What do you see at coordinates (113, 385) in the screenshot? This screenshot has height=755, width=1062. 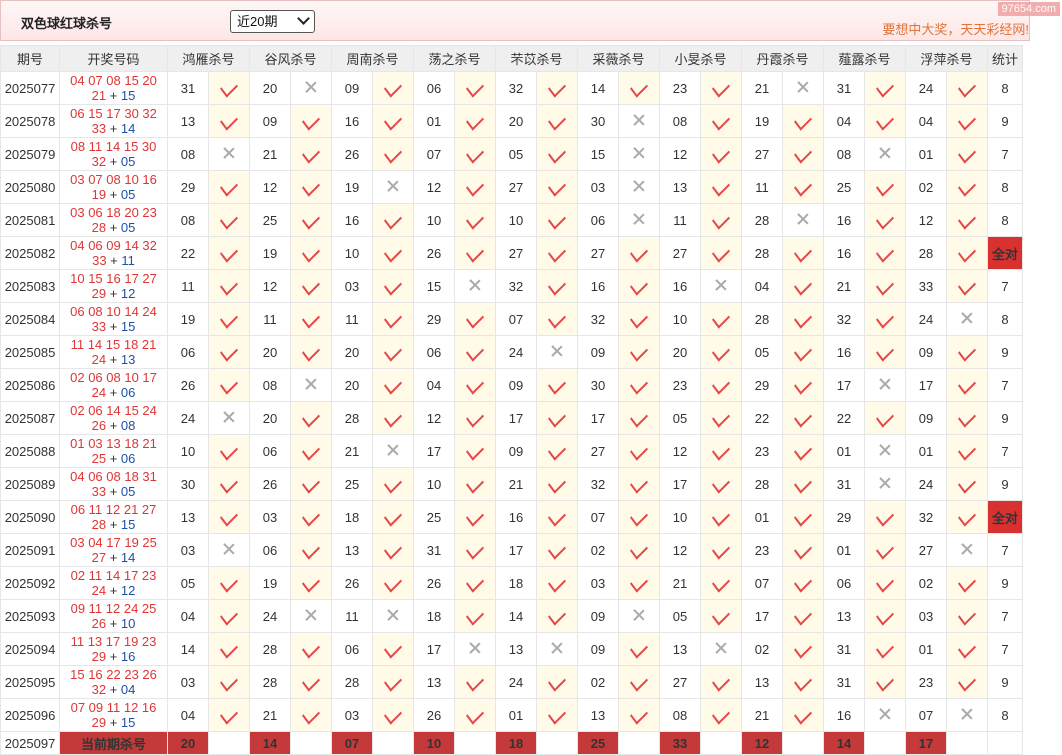 I see `draw-numbers: 02 06 08 10 17 24 + 06` at bounding box center [113, 385].